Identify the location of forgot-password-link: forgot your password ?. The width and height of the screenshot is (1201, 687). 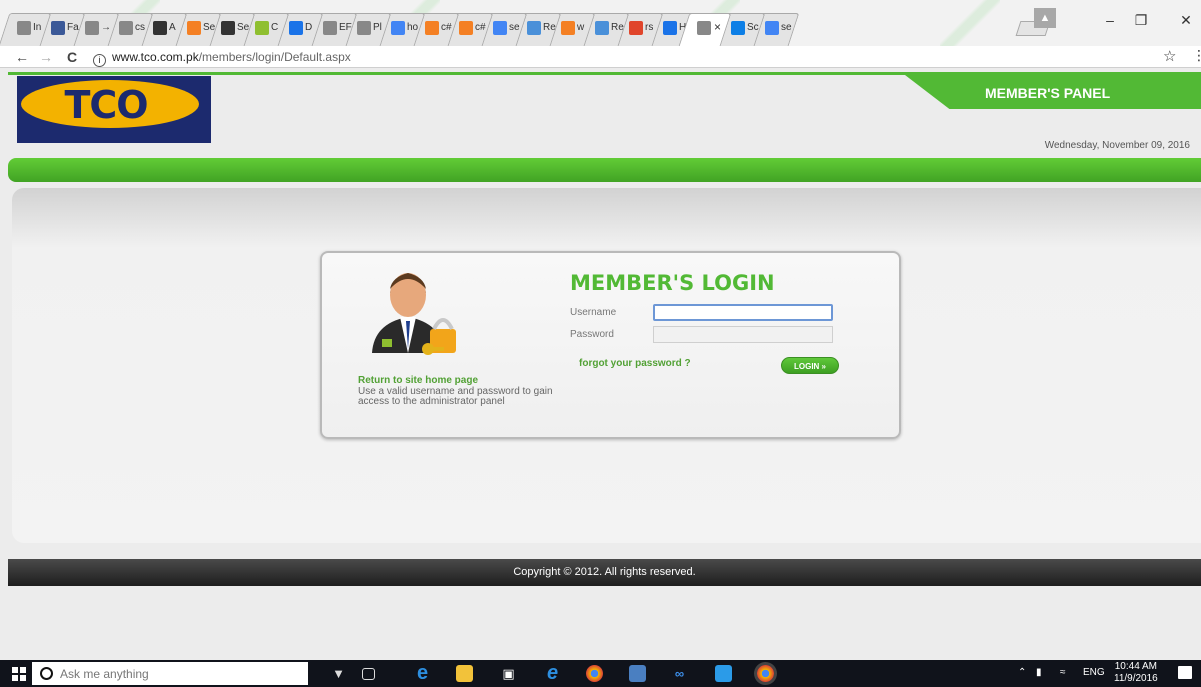
(635, 363).